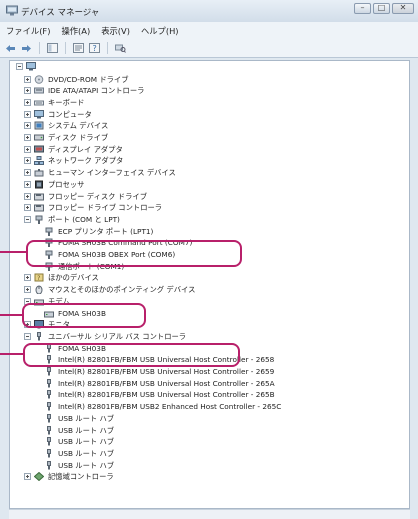 The width and height of the screenshot is (418, 519). I want to click on forward-icon, so click(26, 48).